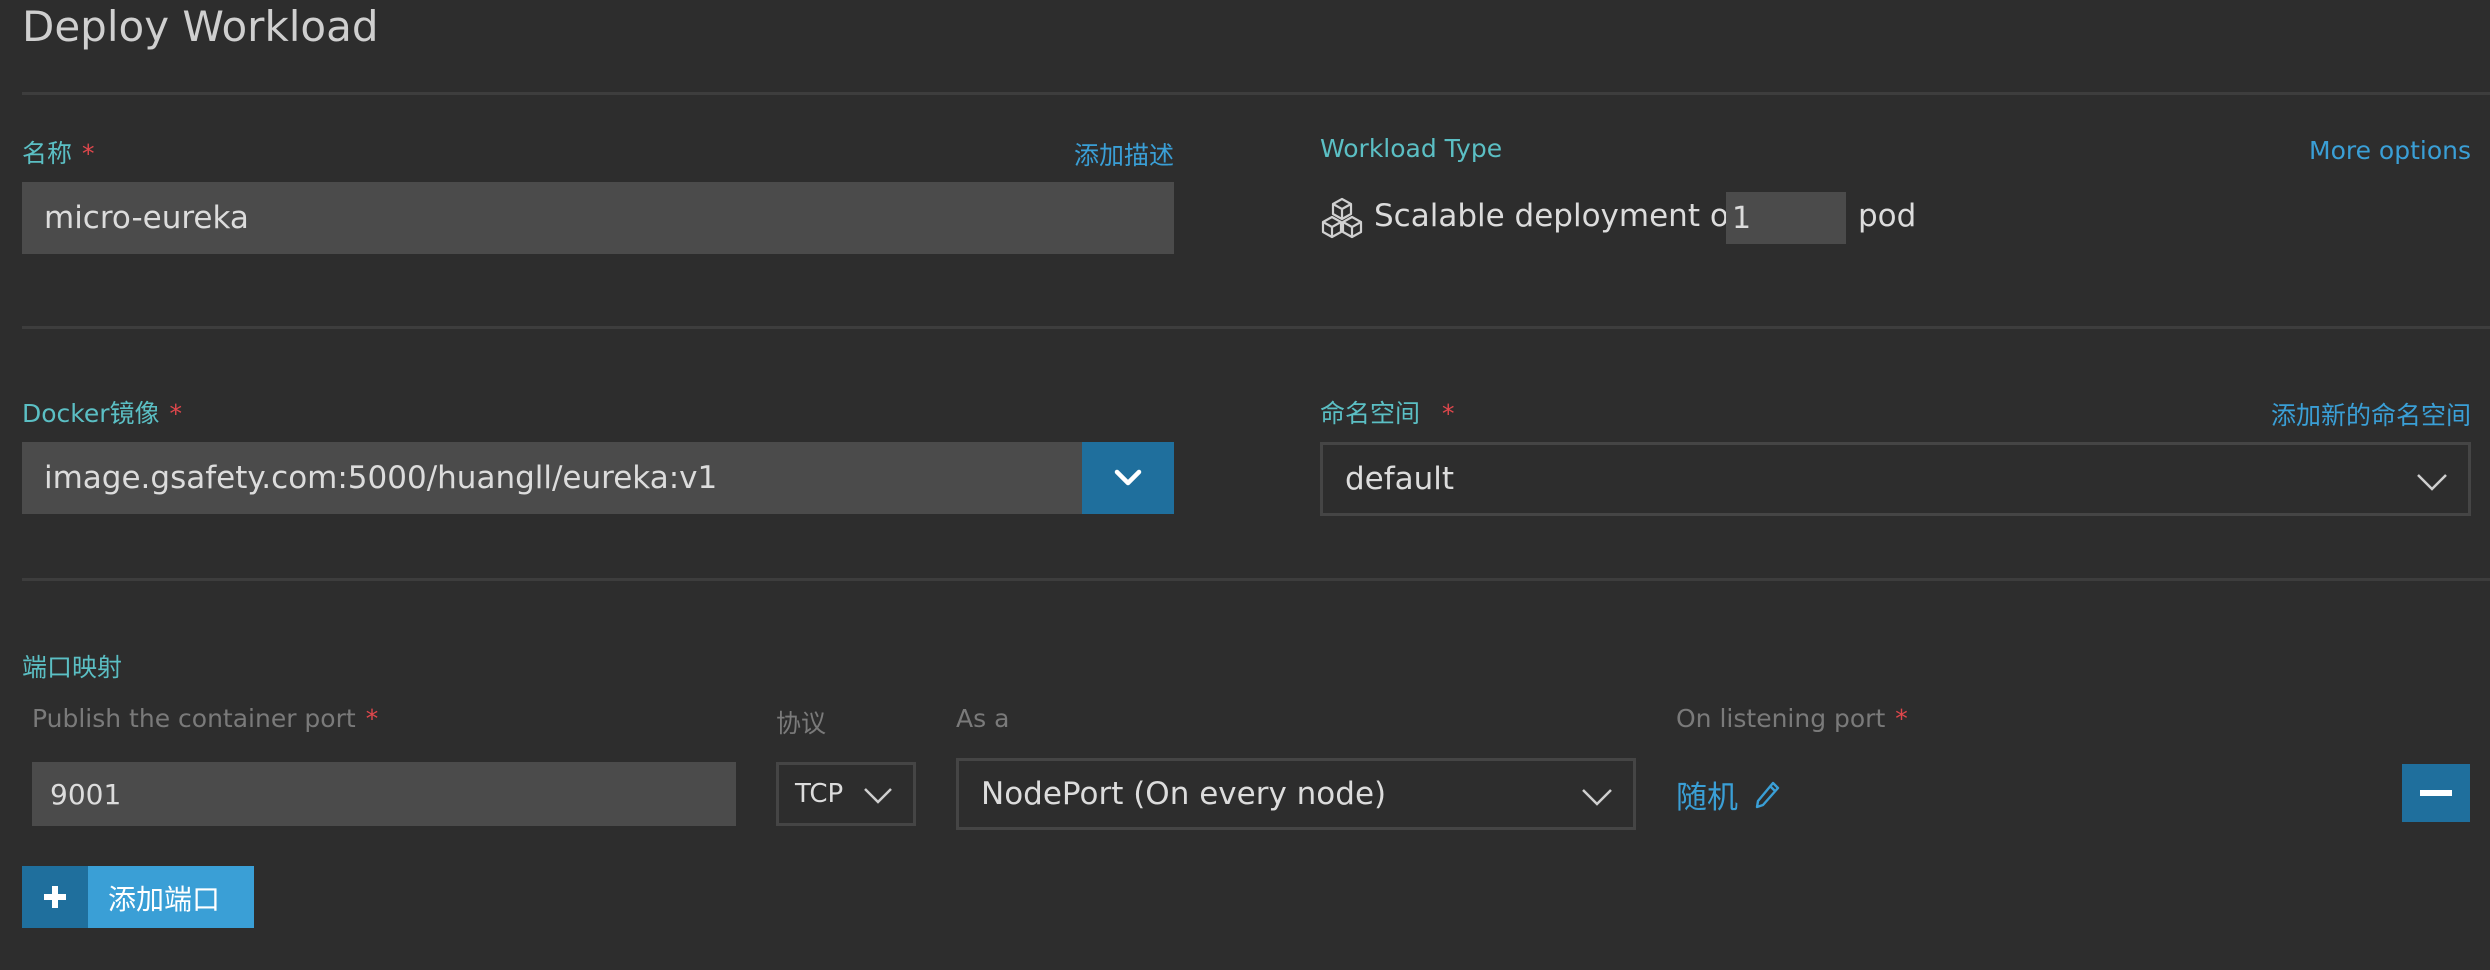 The image size is (2490, 970). What do you see at coordinates (1184, 794) in the screenshot?
I see `service-type-value: NodePort (On every node)` at bounding box center [1184, 794].